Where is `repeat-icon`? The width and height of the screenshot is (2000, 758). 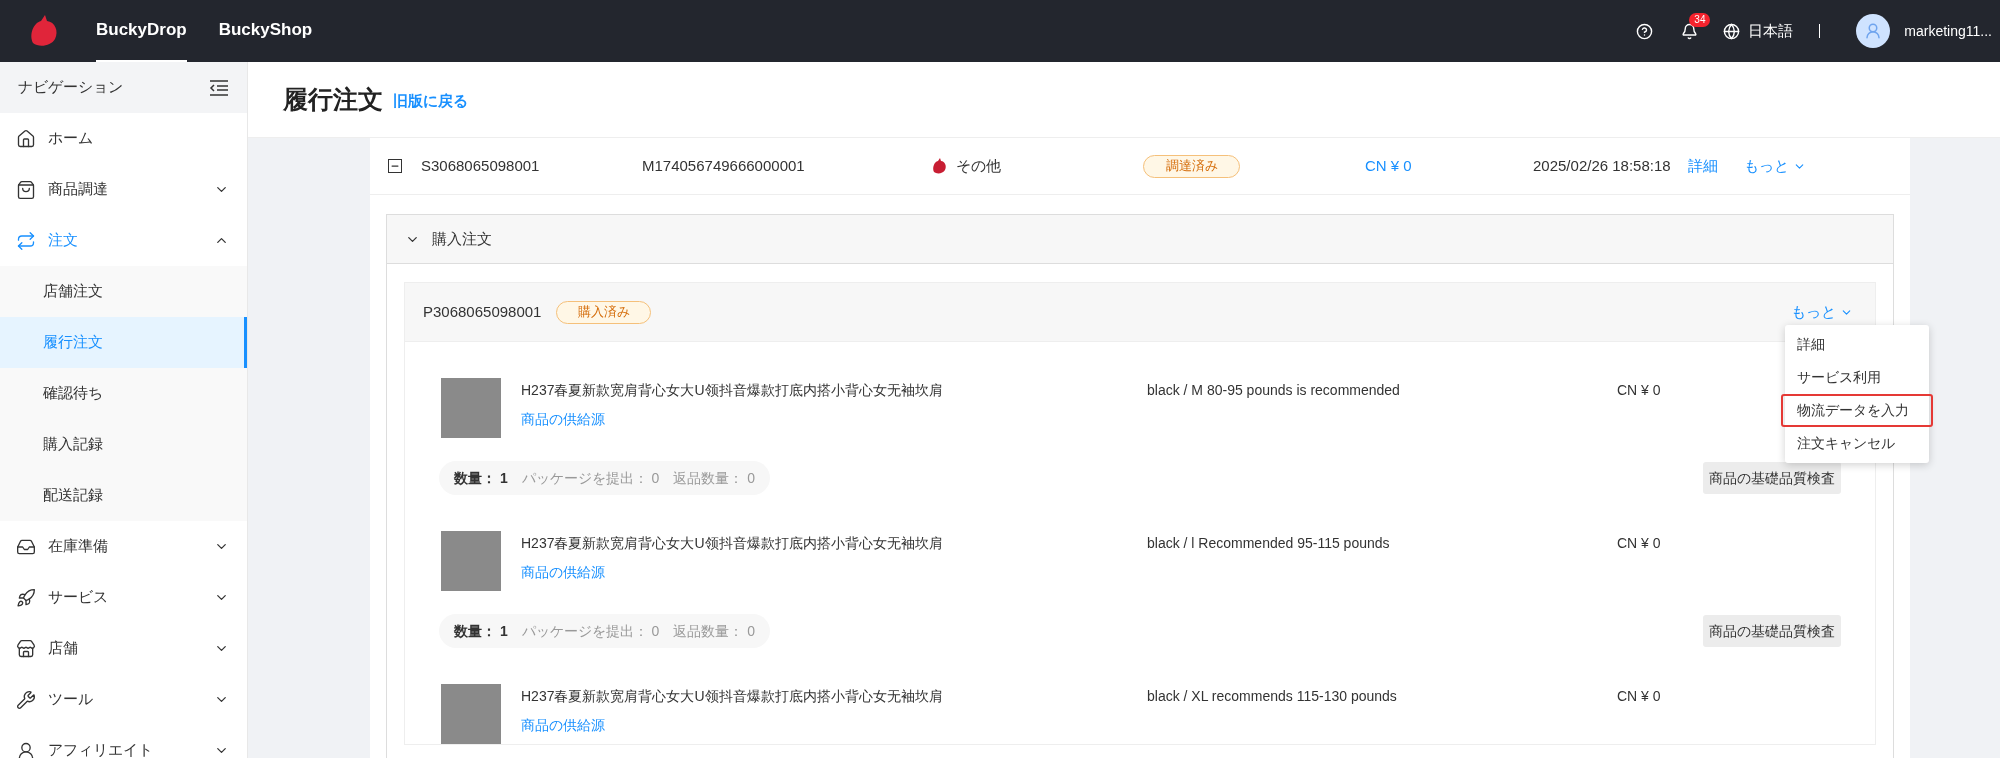 repeat-icon is located at coordinates (26, 240).